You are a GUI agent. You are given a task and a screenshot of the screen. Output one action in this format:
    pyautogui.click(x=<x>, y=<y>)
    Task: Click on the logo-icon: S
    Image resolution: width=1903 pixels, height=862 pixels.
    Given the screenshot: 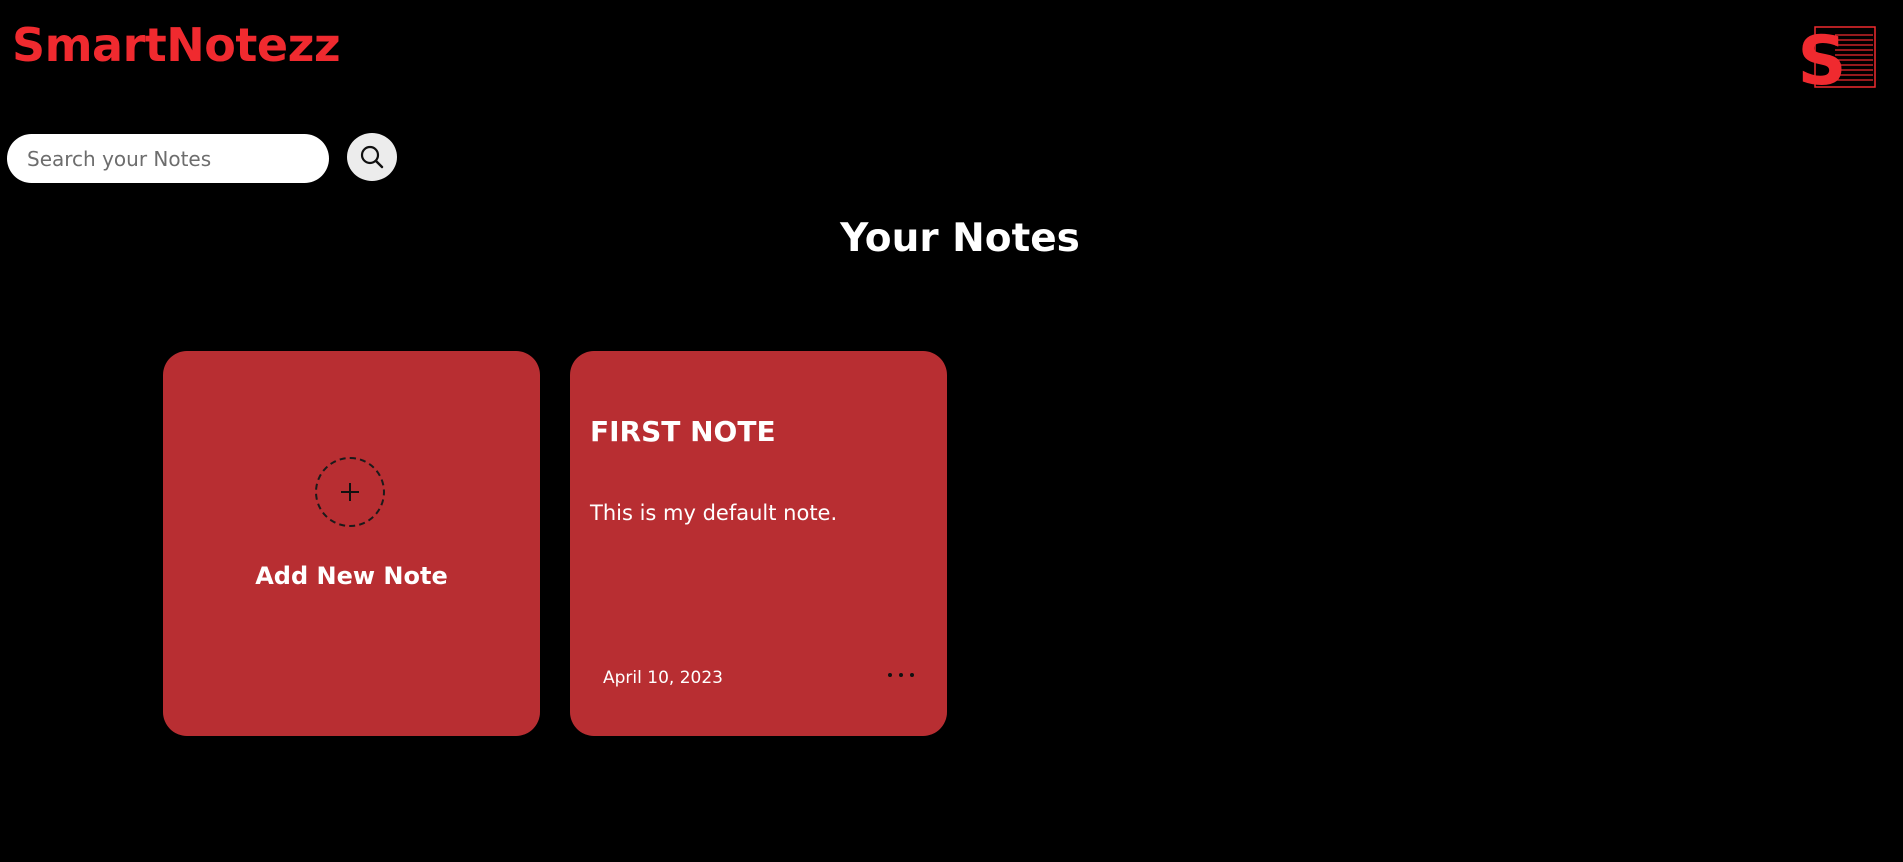 What is the action you would take?
    pyautogui.click(x=1837, y=61)
    